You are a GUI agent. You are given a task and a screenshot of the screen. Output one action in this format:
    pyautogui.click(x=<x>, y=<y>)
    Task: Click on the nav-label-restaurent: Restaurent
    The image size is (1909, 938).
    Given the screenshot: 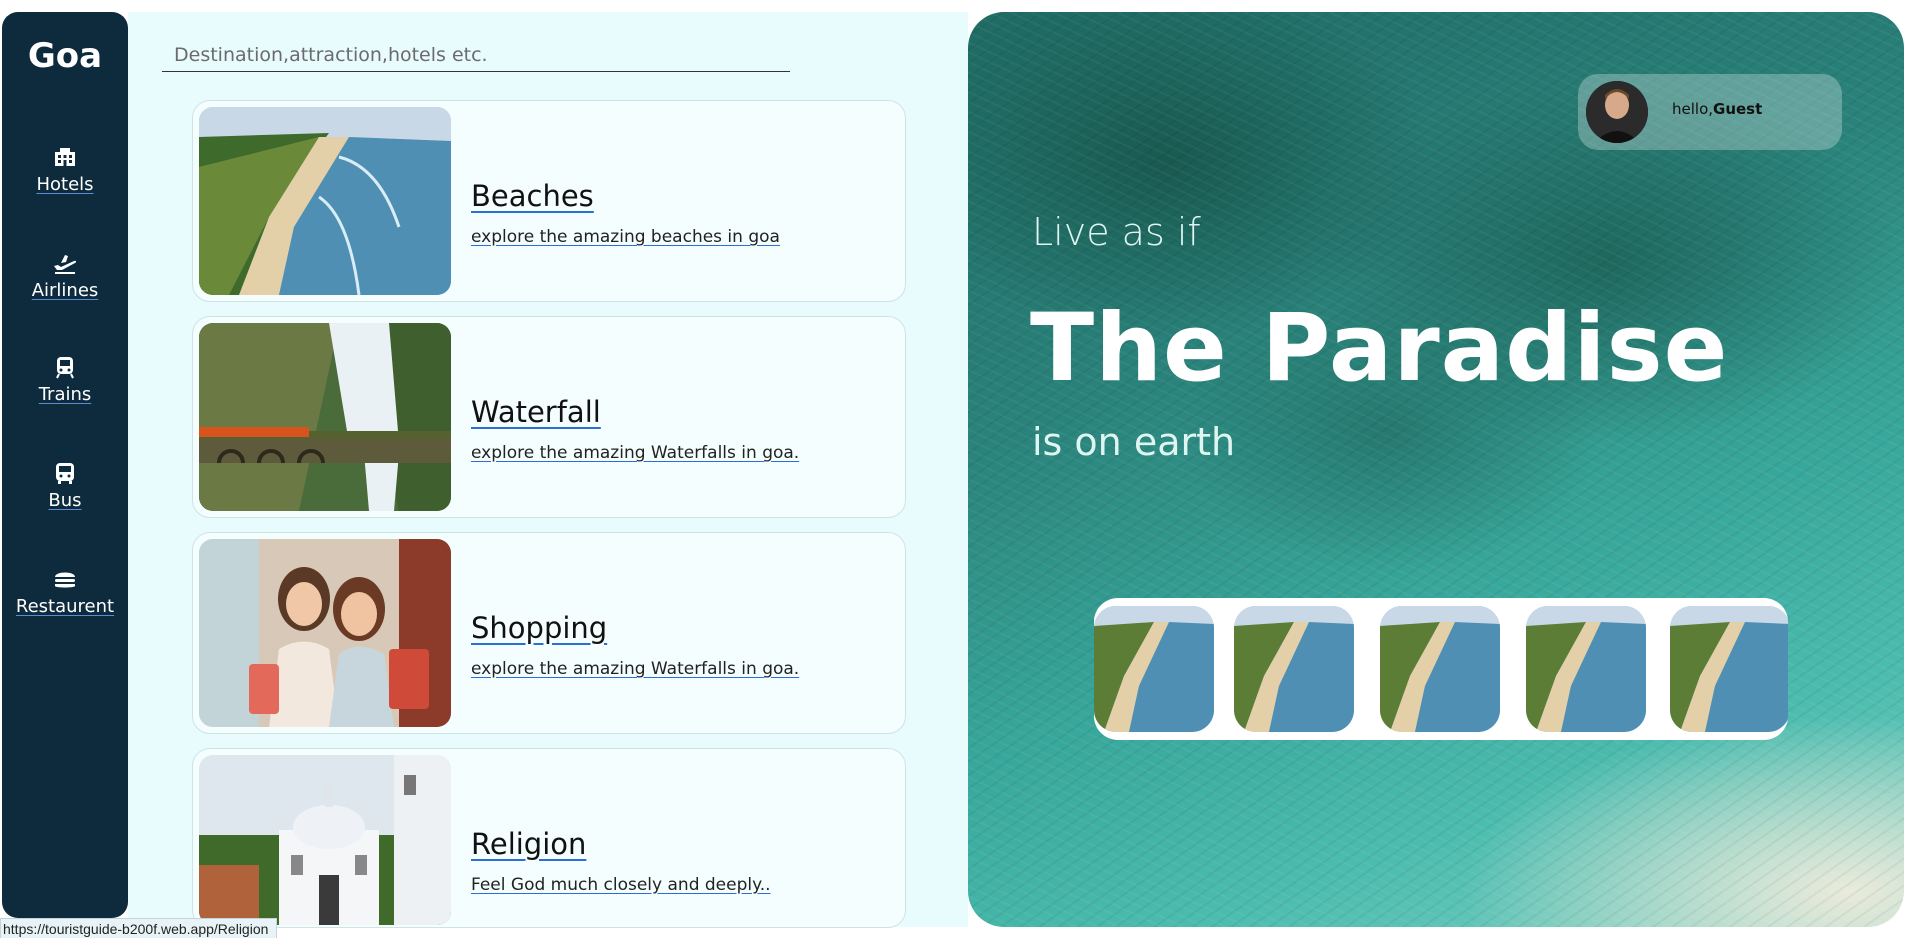 What is the action you would take?
    pyautogui.click(x=65, y=606)
    